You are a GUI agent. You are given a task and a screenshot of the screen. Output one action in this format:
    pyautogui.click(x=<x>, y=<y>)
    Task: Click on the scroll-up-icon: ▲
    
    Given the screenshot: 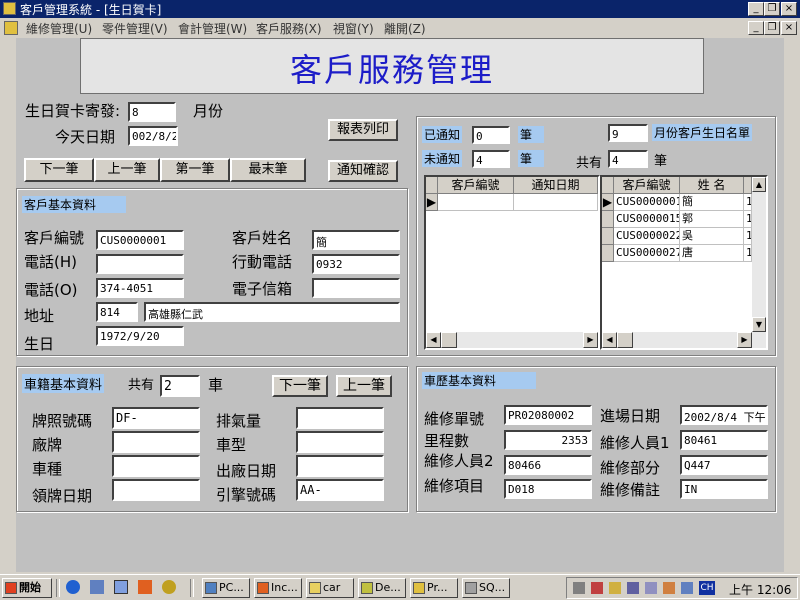 What is the action you would take?
    pyautogui.click(x=759, y=184)
    